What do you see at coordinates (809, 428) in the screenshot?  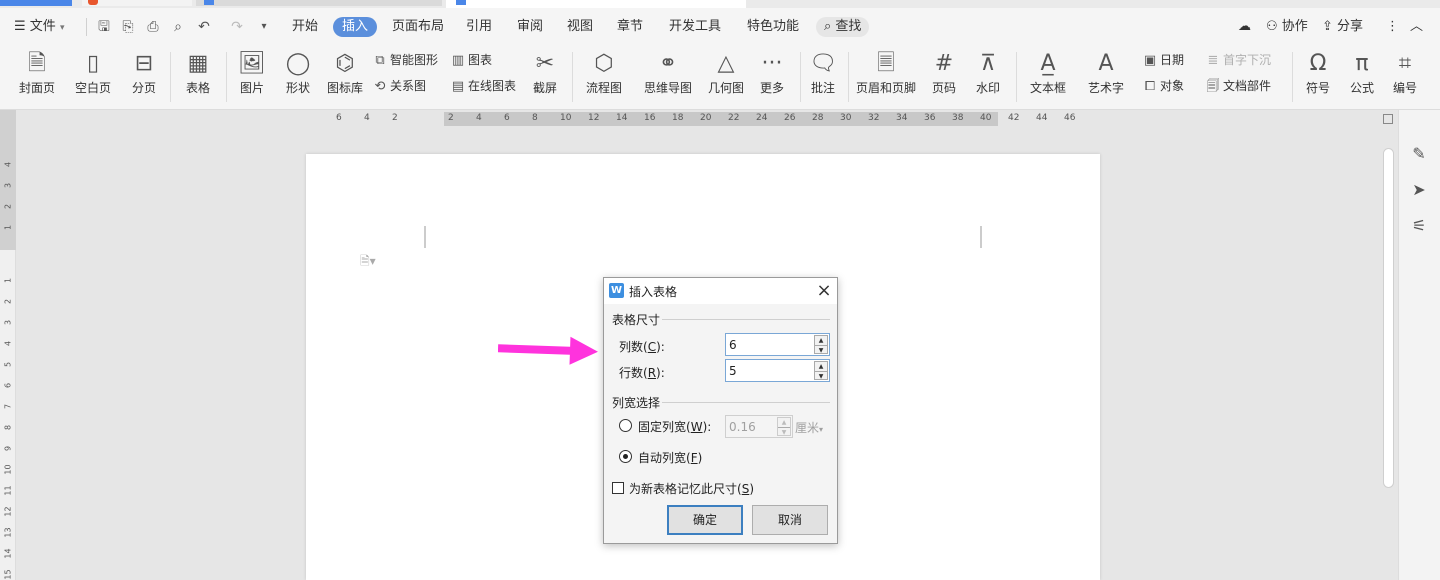 I see `unit-dropdown: 厘米▾` at bounding box center [809, 428].